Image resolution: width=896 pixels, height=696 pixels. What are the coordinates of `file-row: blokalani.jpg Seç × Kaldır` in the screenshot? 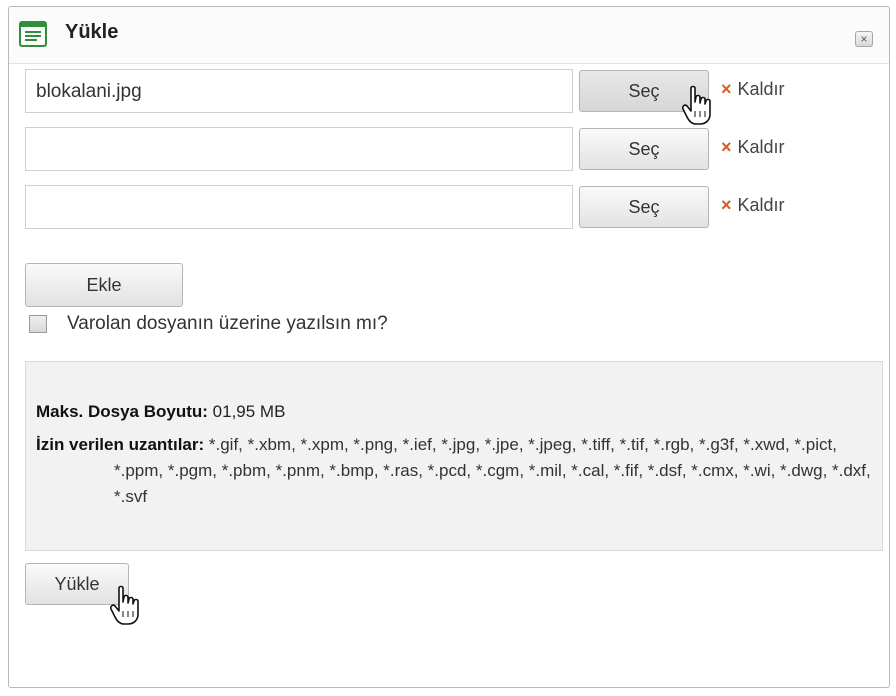 It's located at (449, 94).